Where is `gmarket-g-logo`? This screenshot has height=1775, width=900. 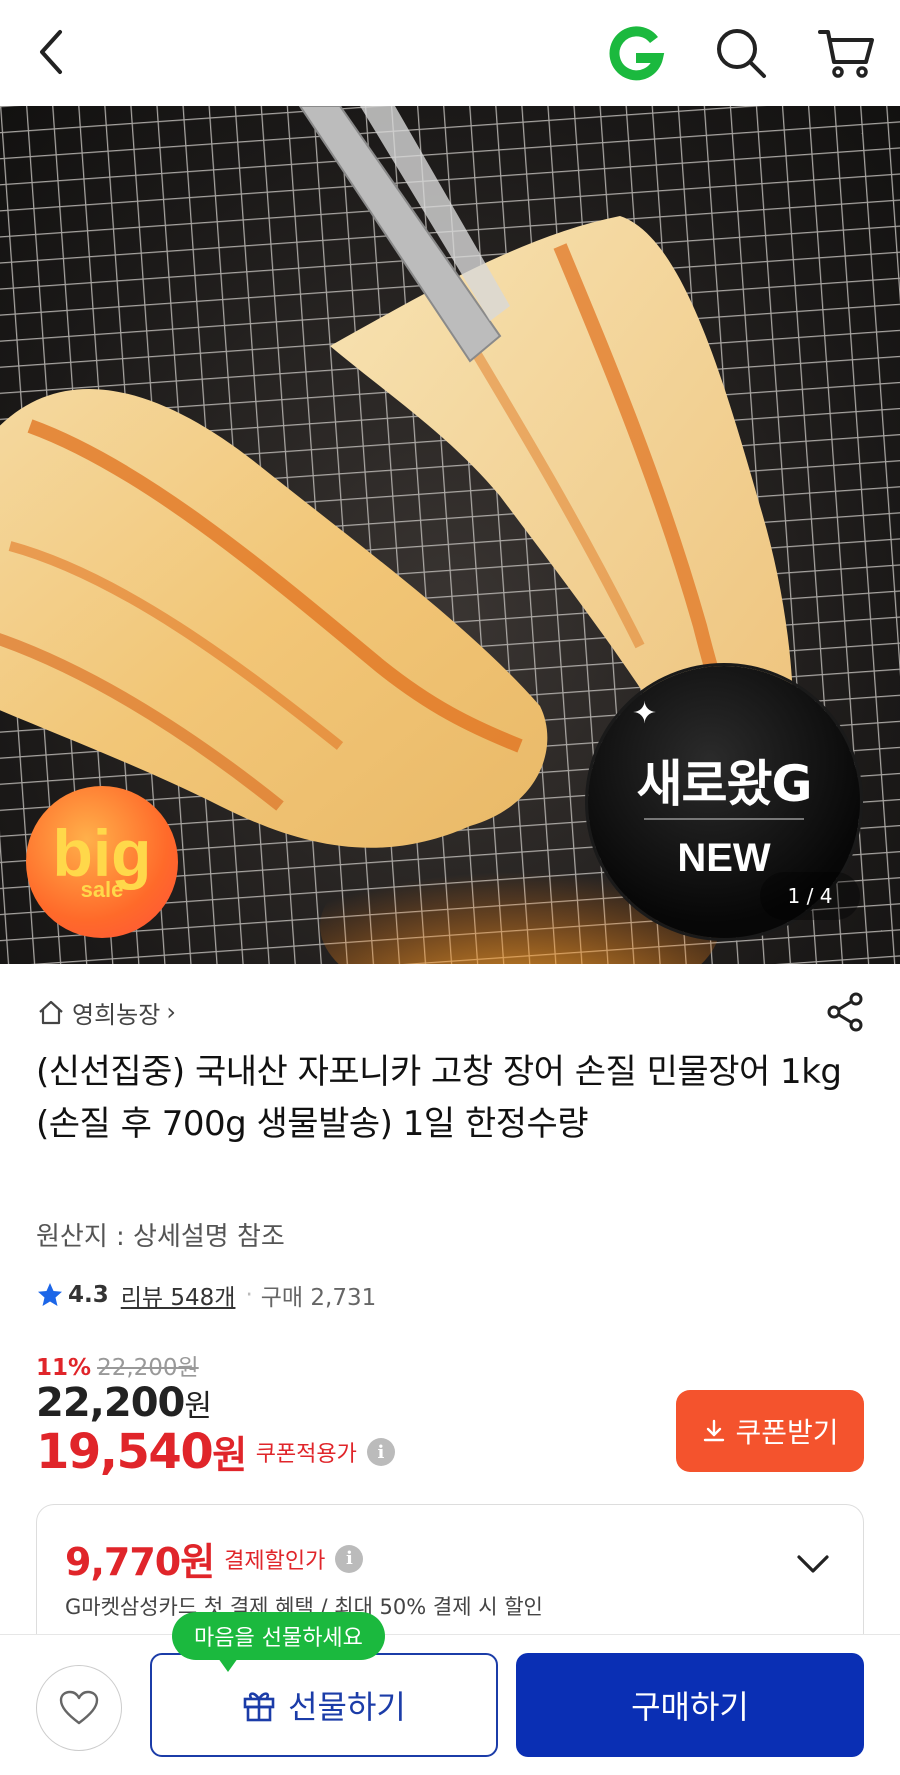 gmarket-g-logo is located at coordinates (635, 53).